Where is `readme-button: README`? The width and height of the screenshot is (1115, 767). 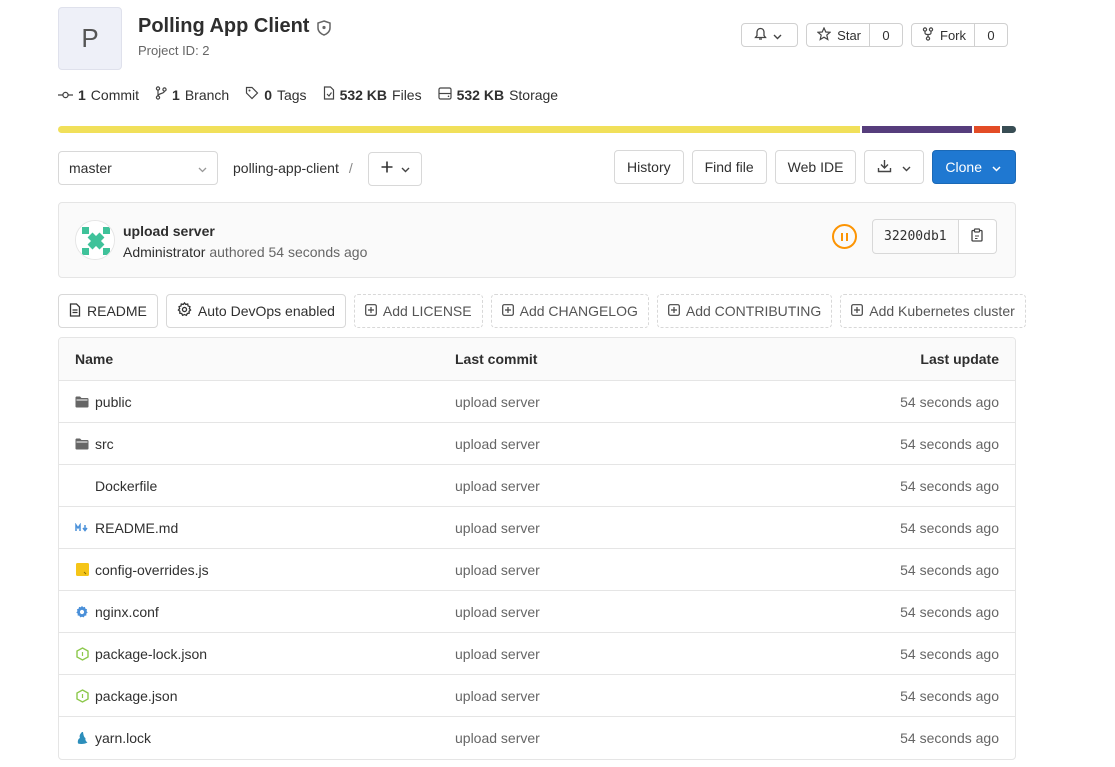 readme-button: README is located at coordinates (108, 311).